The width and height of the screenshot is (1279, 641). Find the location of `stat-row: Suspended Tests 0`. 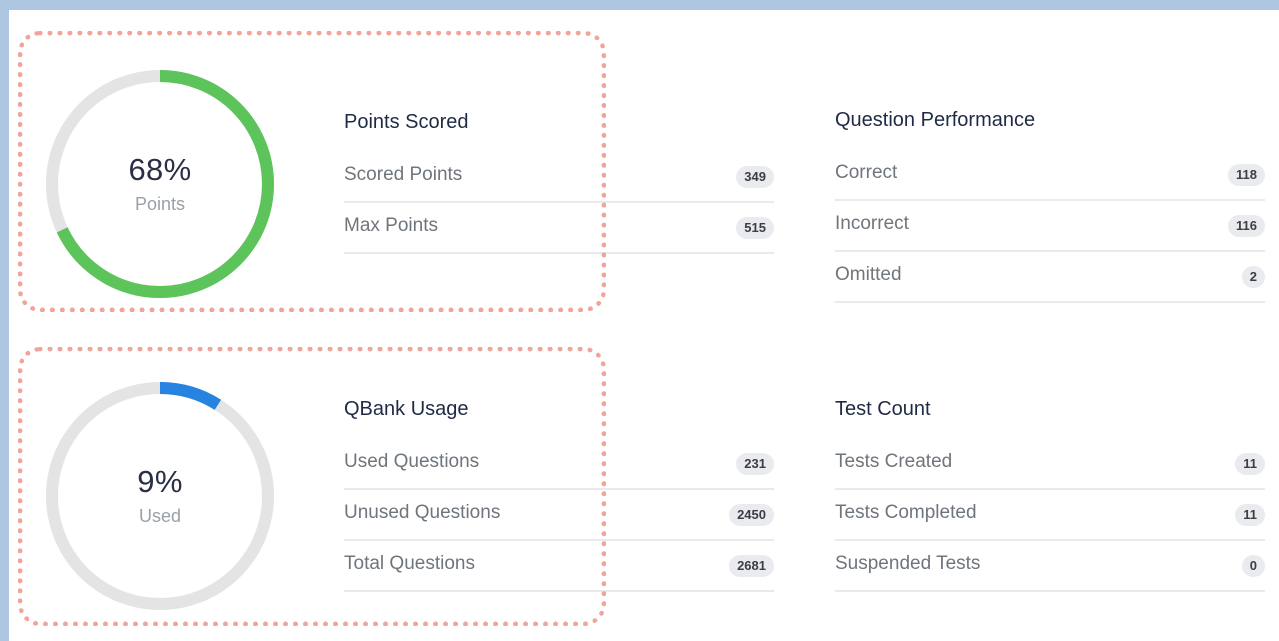

stat-row: Suspended Tests 0 is located at coordinates (1050, 566).